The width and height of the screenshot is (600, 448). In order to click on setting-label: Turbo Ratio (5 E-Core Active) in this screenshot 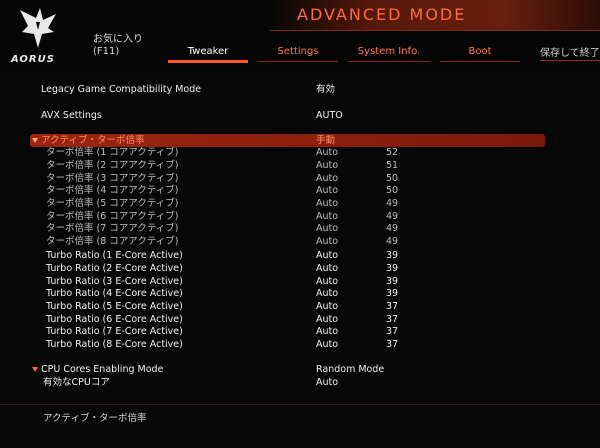, I will do `click(114, 306)`.